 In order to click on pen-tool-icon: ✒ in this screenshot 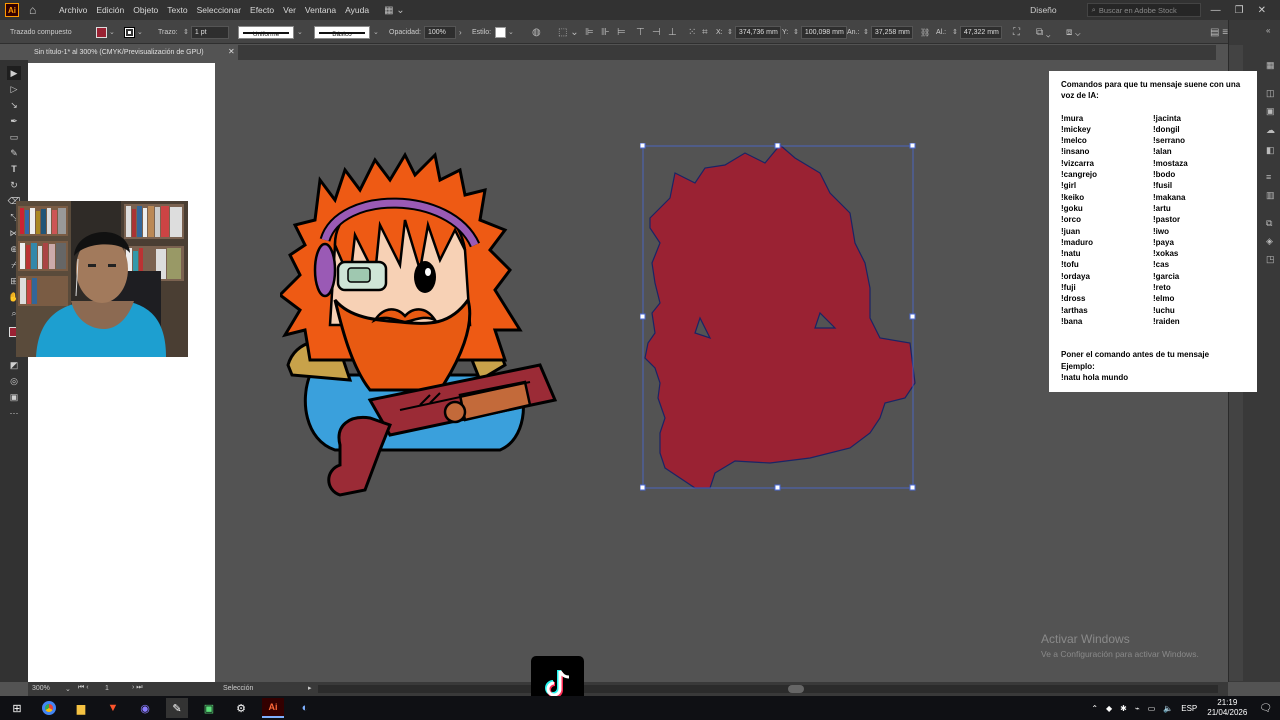, I will do `click(14, 121)`.